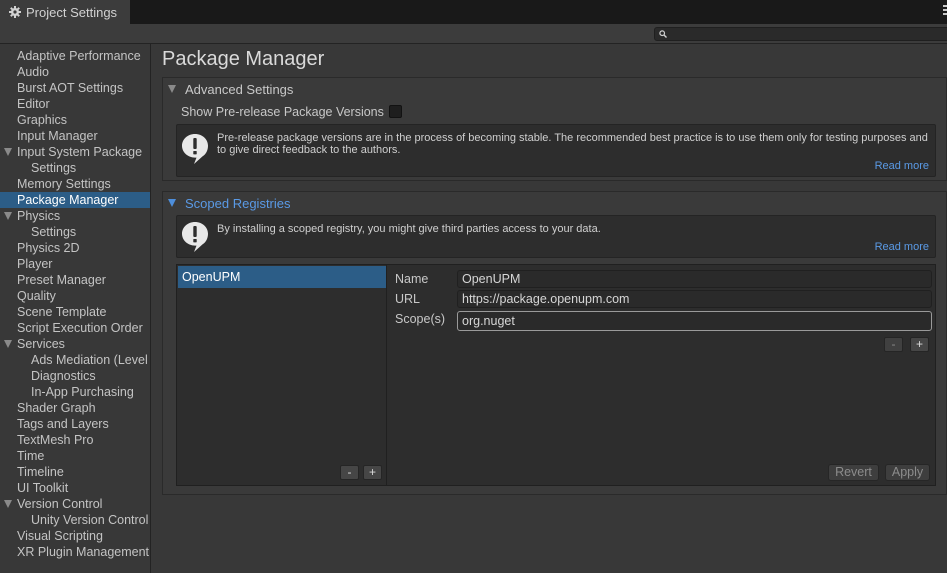 The width and height of the screenshot is (947, 573). I want to click on search-input, so click(800, 34).